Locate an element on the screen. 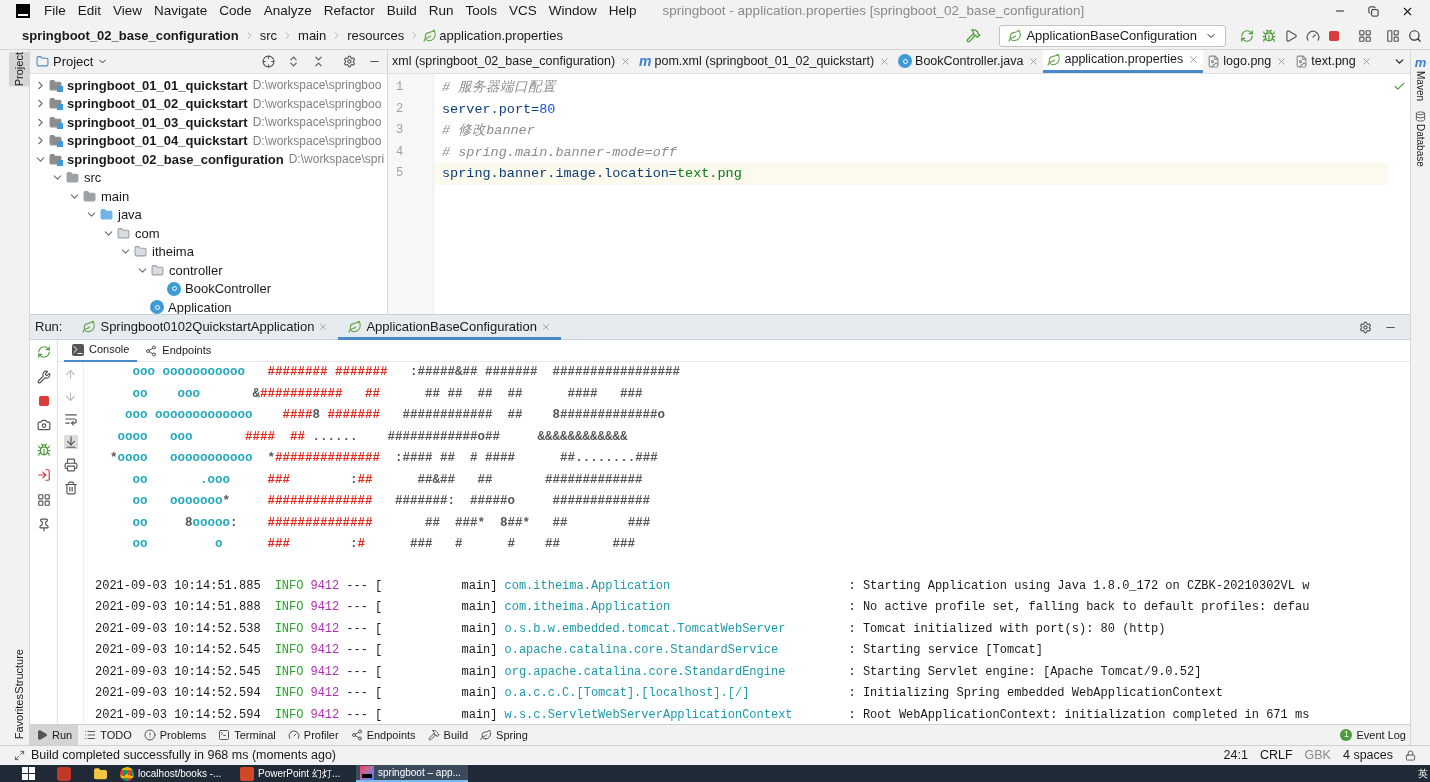 The image size is (1430, 782). editor-tab: m pom.xml (springboot_01_02_quickstart) is located at coordinates (765, 61).